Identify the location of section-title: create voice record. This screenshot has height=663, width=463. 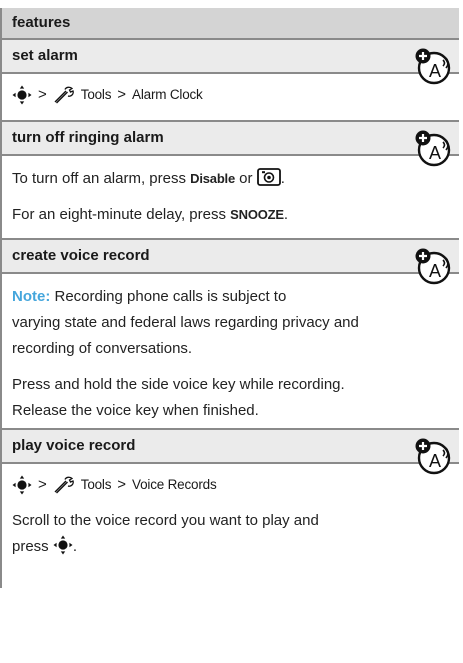
(230, 257).